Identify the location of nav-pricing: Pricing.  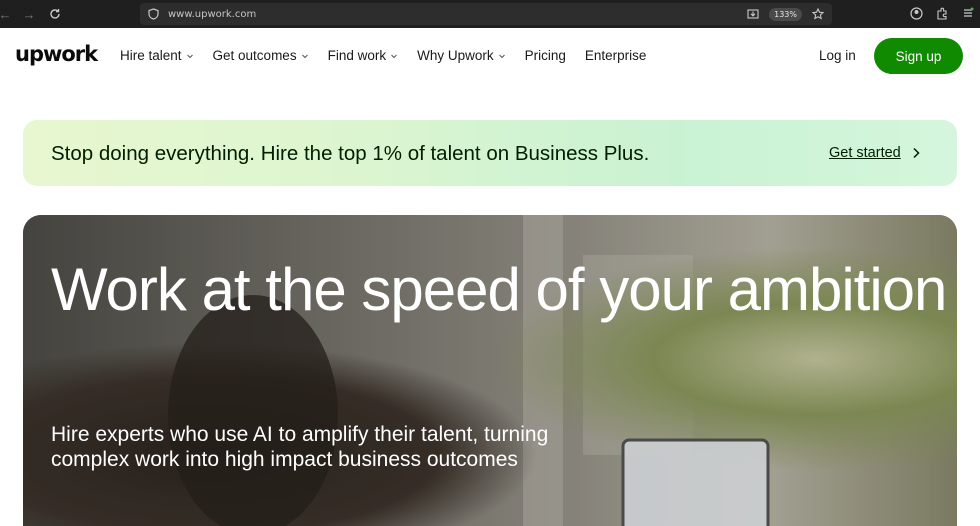
(545, 55).